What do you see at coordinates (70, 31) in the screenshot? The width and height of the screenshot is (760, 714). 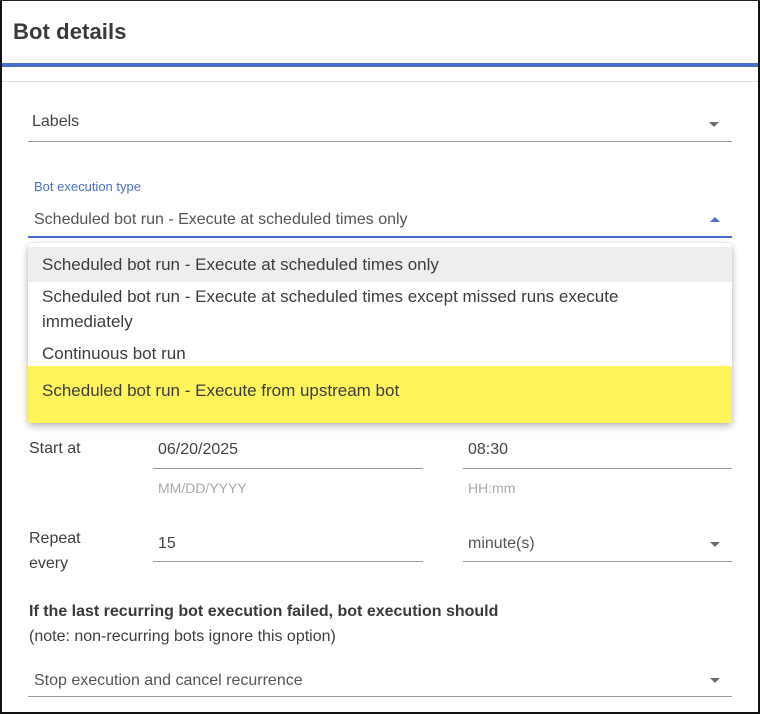 I see `page-title: Bot details` at bounding box center [70, 31].